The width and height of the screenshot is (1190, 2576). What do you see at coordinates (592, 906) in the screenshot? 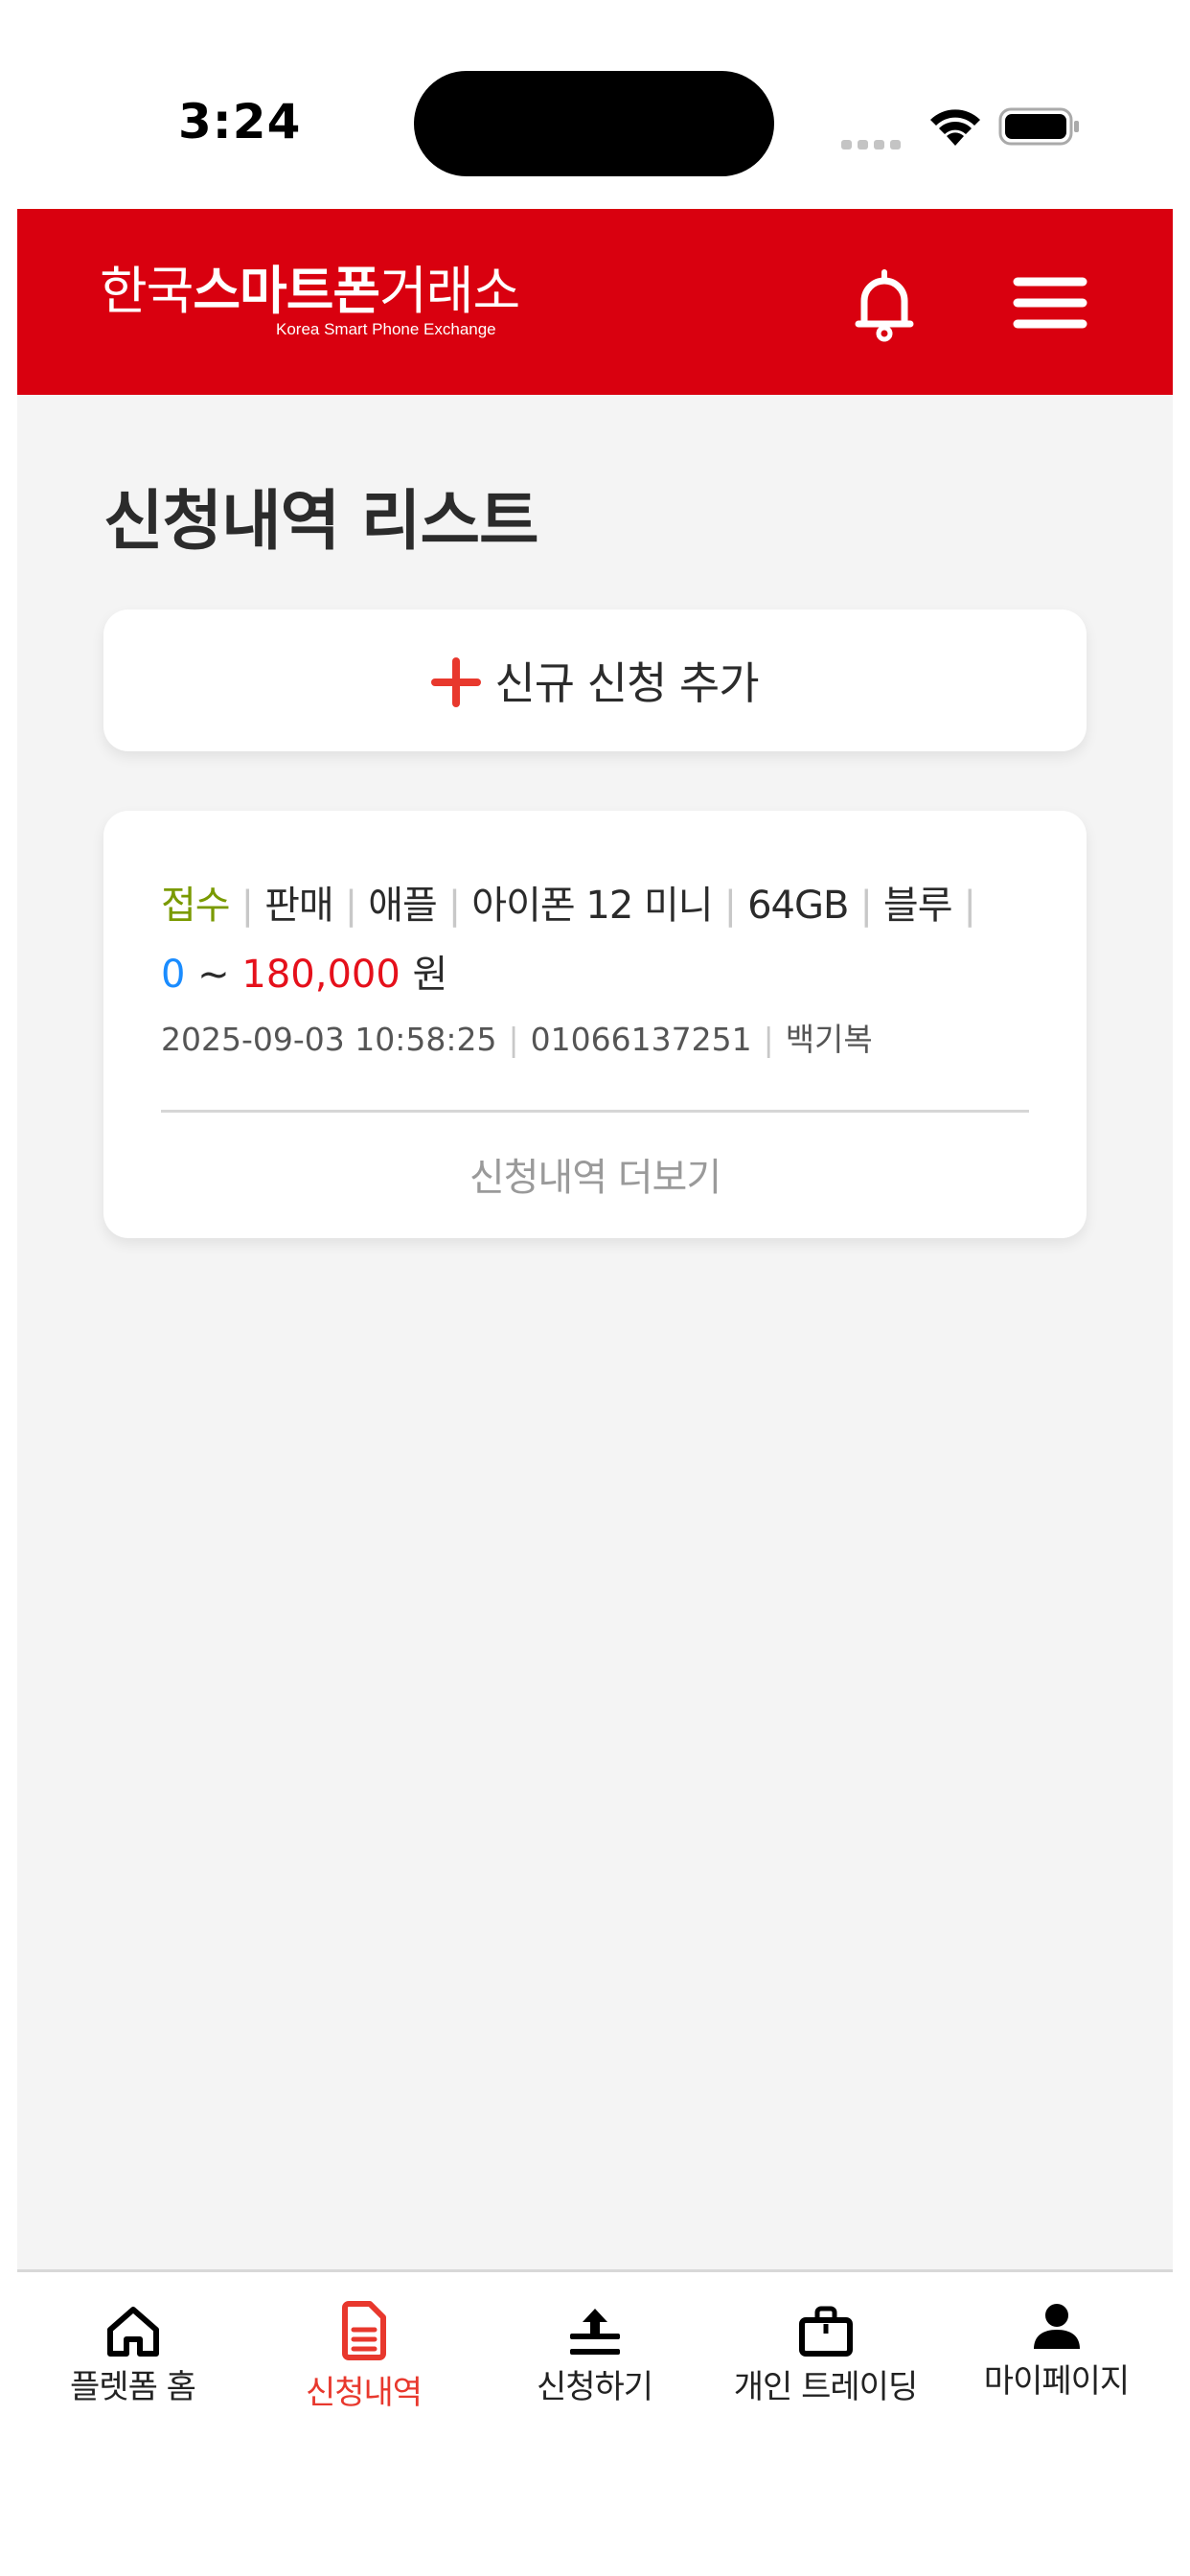
I see `request-model: 아이폰 12 미니` at bounding box center [592, 906].